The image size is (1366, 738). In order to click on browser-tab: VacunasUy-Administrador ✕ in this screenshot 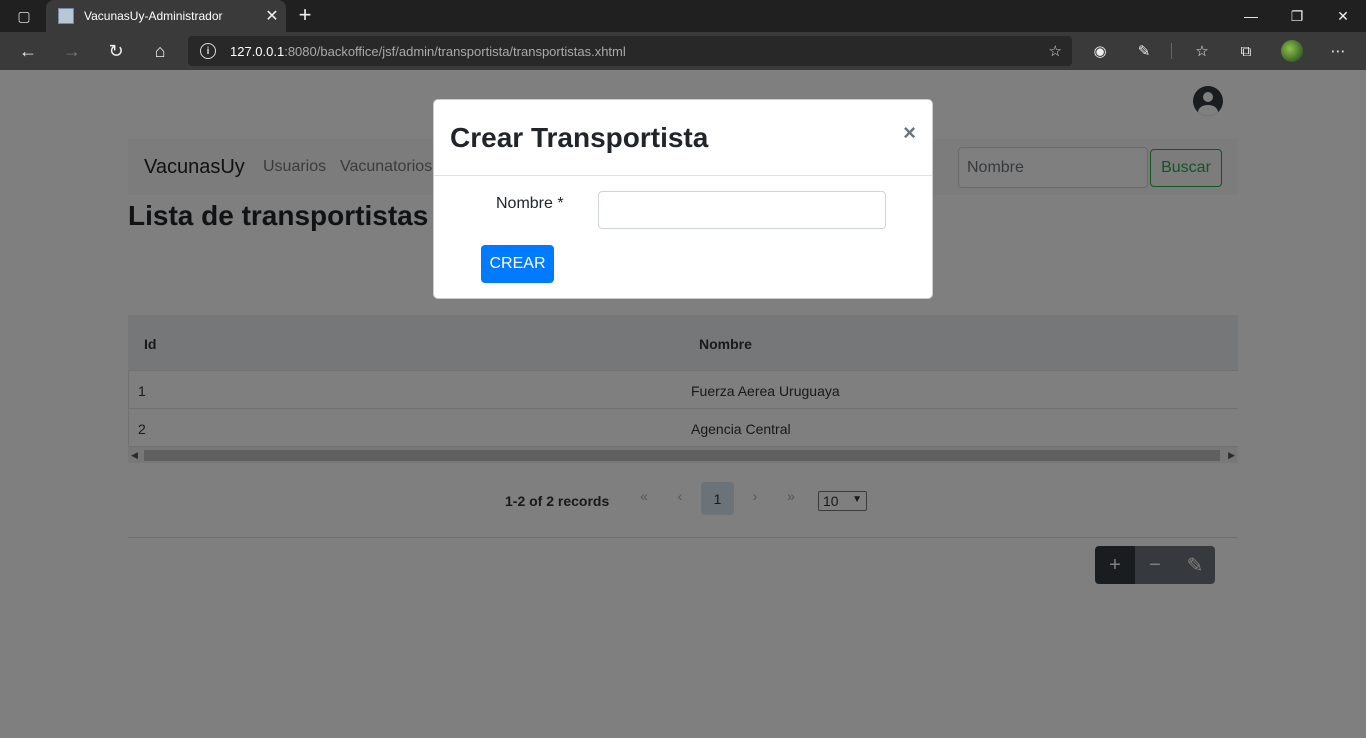, I will do `click(166, 16)`.